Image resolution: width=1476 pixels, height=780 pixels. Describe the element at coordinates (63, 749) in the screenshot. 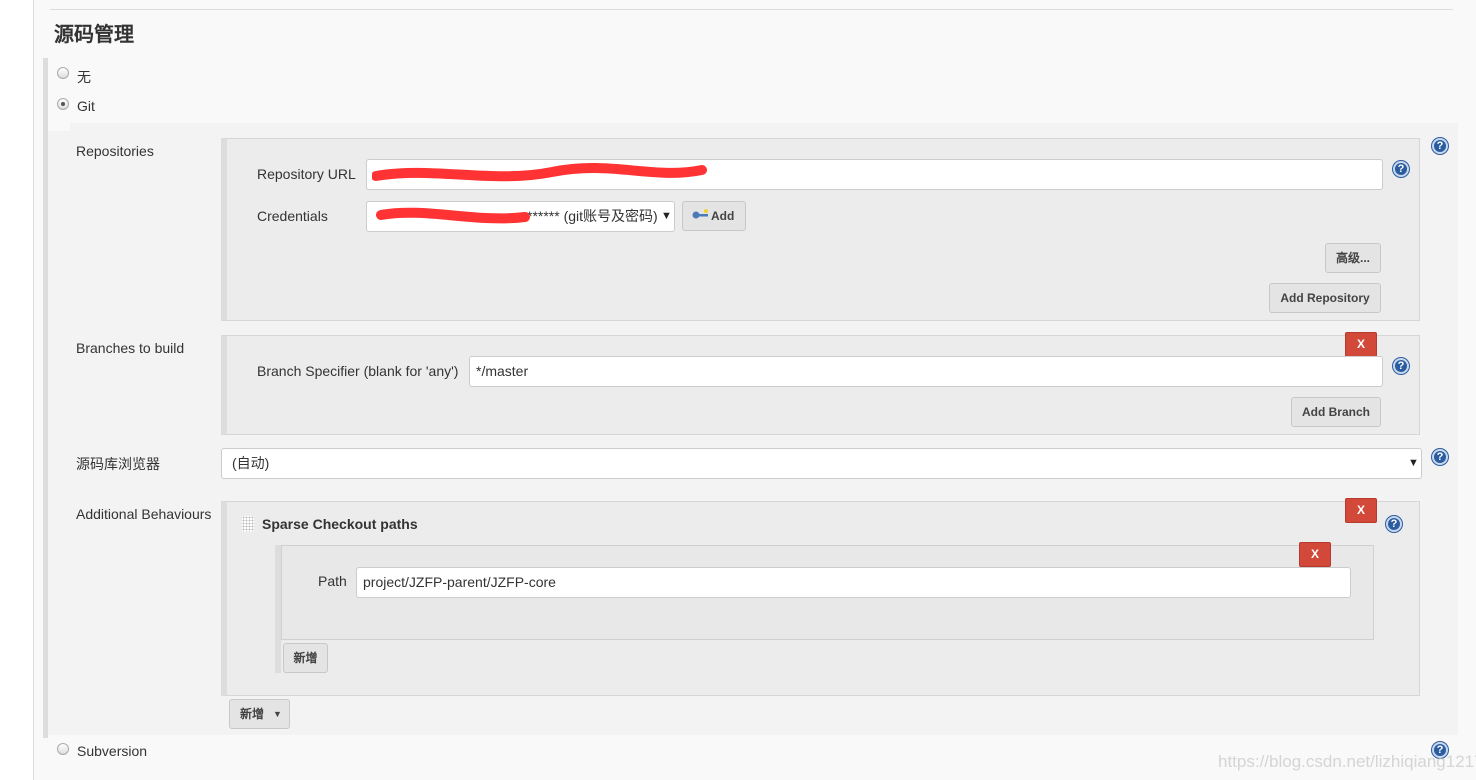

I see `radio-subversion` at that location.